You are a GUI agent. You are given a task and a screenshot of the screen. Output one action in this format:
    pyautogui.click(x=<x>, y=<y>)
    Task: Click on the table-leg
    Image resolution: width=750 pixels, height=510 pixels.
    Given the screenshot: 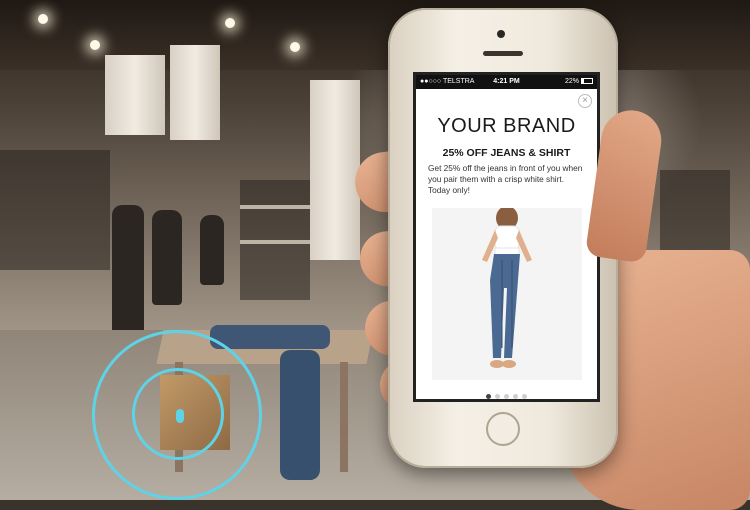 What is the action you would take?
    pyautogui.click(x=344, y=417)
    